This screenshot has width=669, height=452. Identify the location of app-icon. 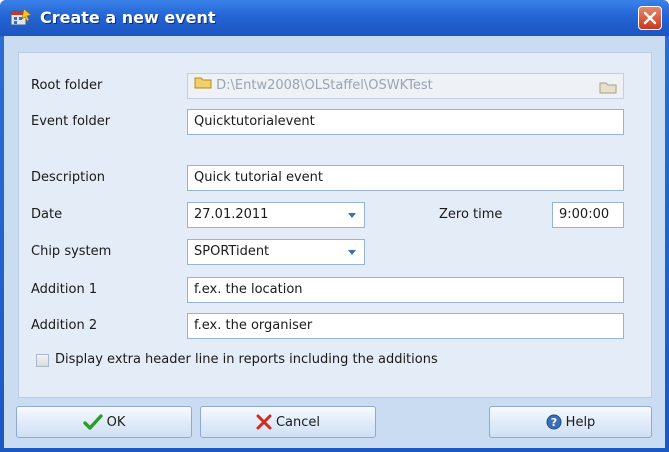
(21, 18).